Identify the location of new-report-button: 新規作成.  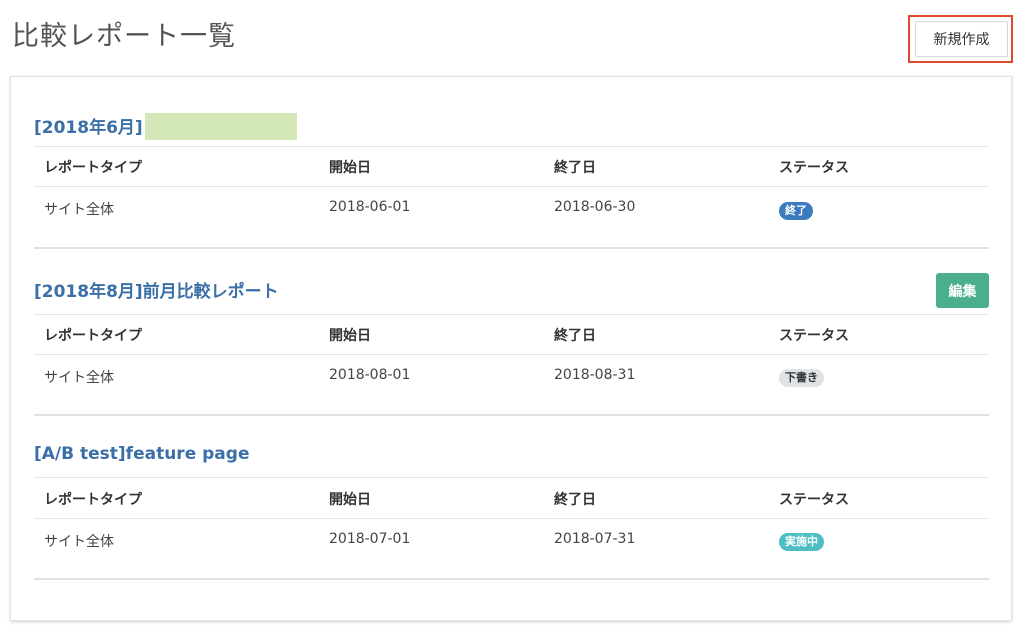
(961, 39).